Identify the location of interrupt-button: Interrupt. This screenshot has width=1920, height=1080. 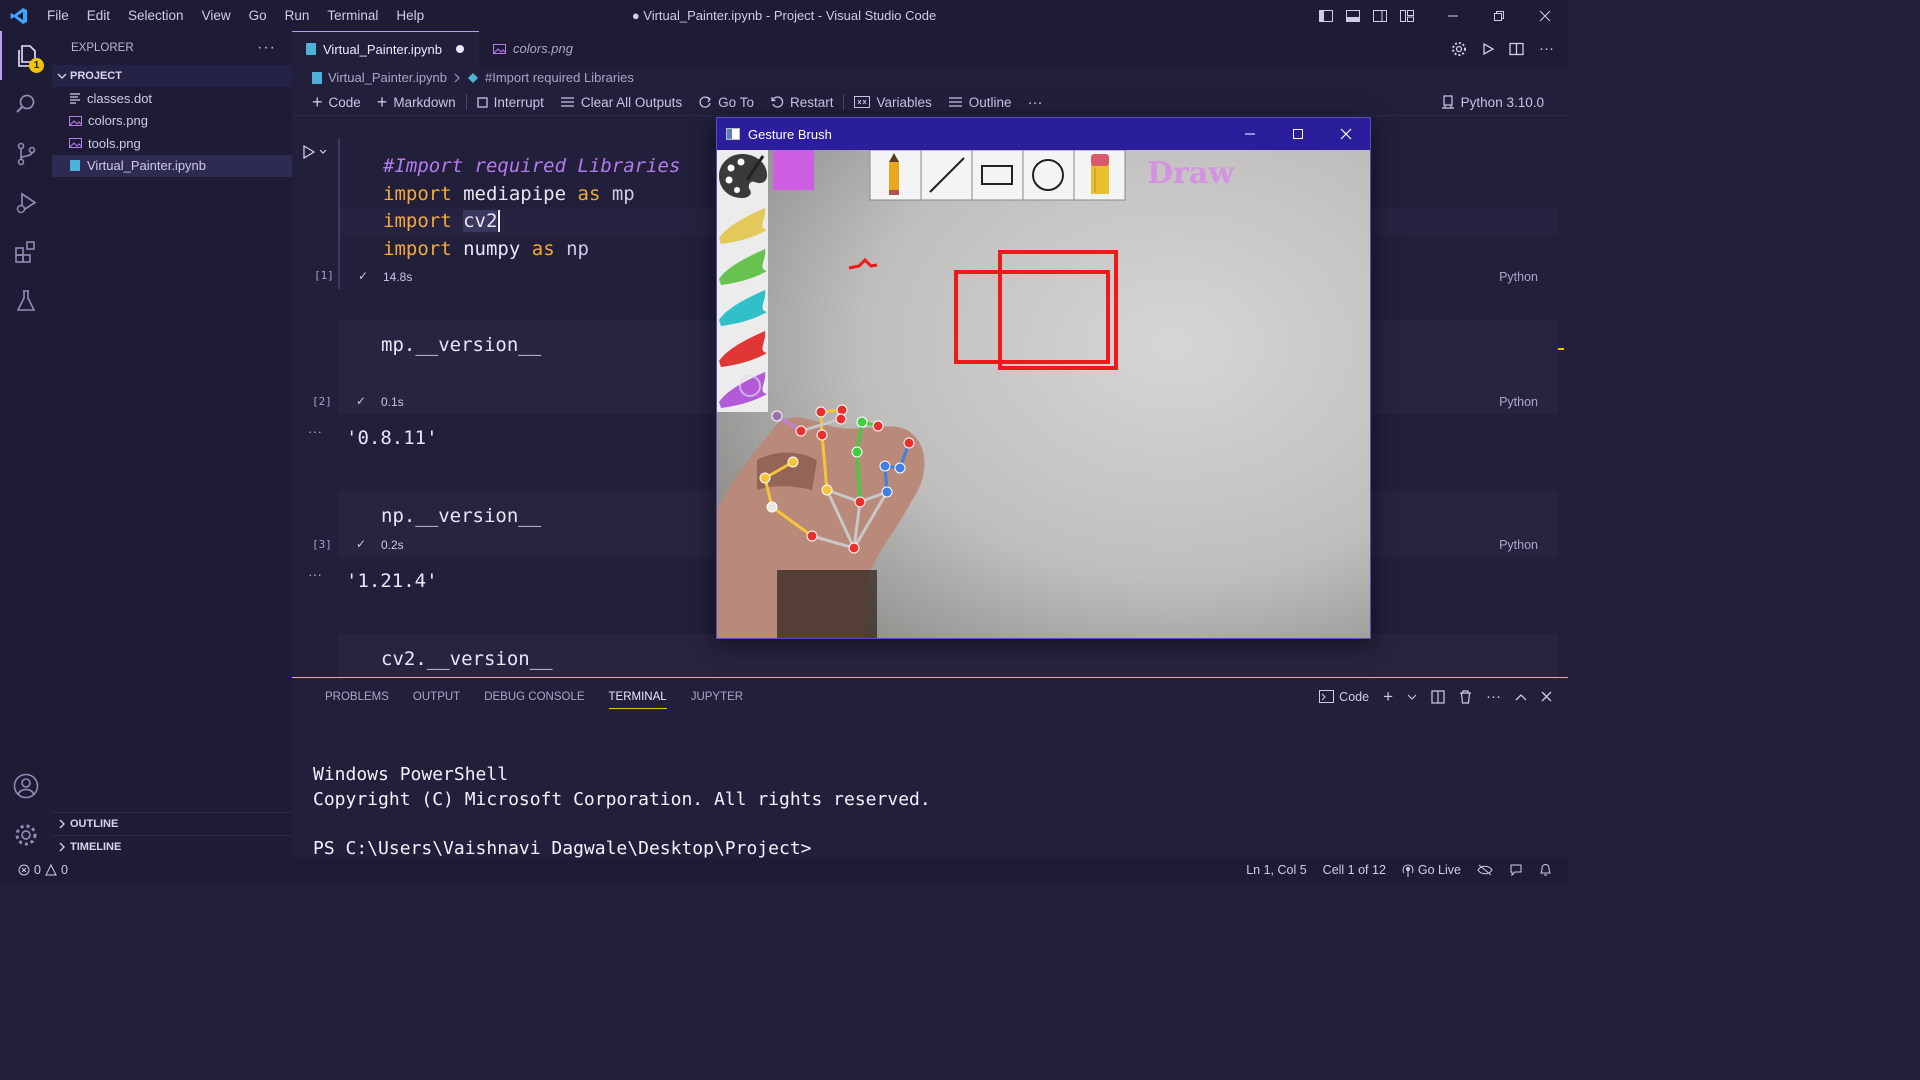
(510, 102).